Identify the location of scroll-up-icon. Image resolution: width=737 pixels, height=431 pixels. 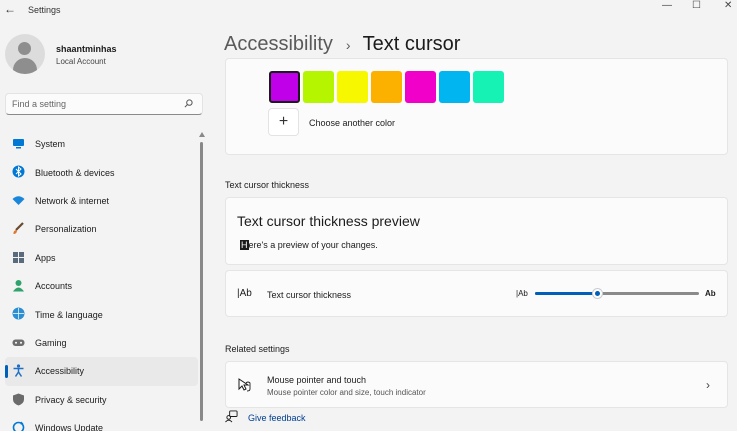
(202, 134).